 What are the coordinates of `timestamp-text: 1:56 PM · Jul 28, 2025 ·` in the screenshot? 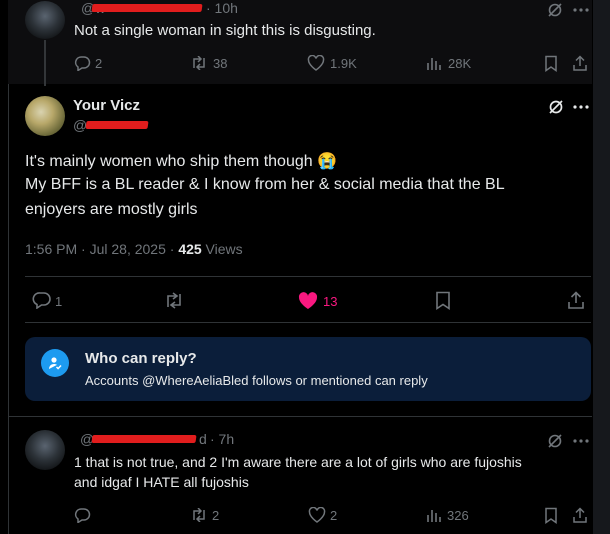 It's located at (101, 249).